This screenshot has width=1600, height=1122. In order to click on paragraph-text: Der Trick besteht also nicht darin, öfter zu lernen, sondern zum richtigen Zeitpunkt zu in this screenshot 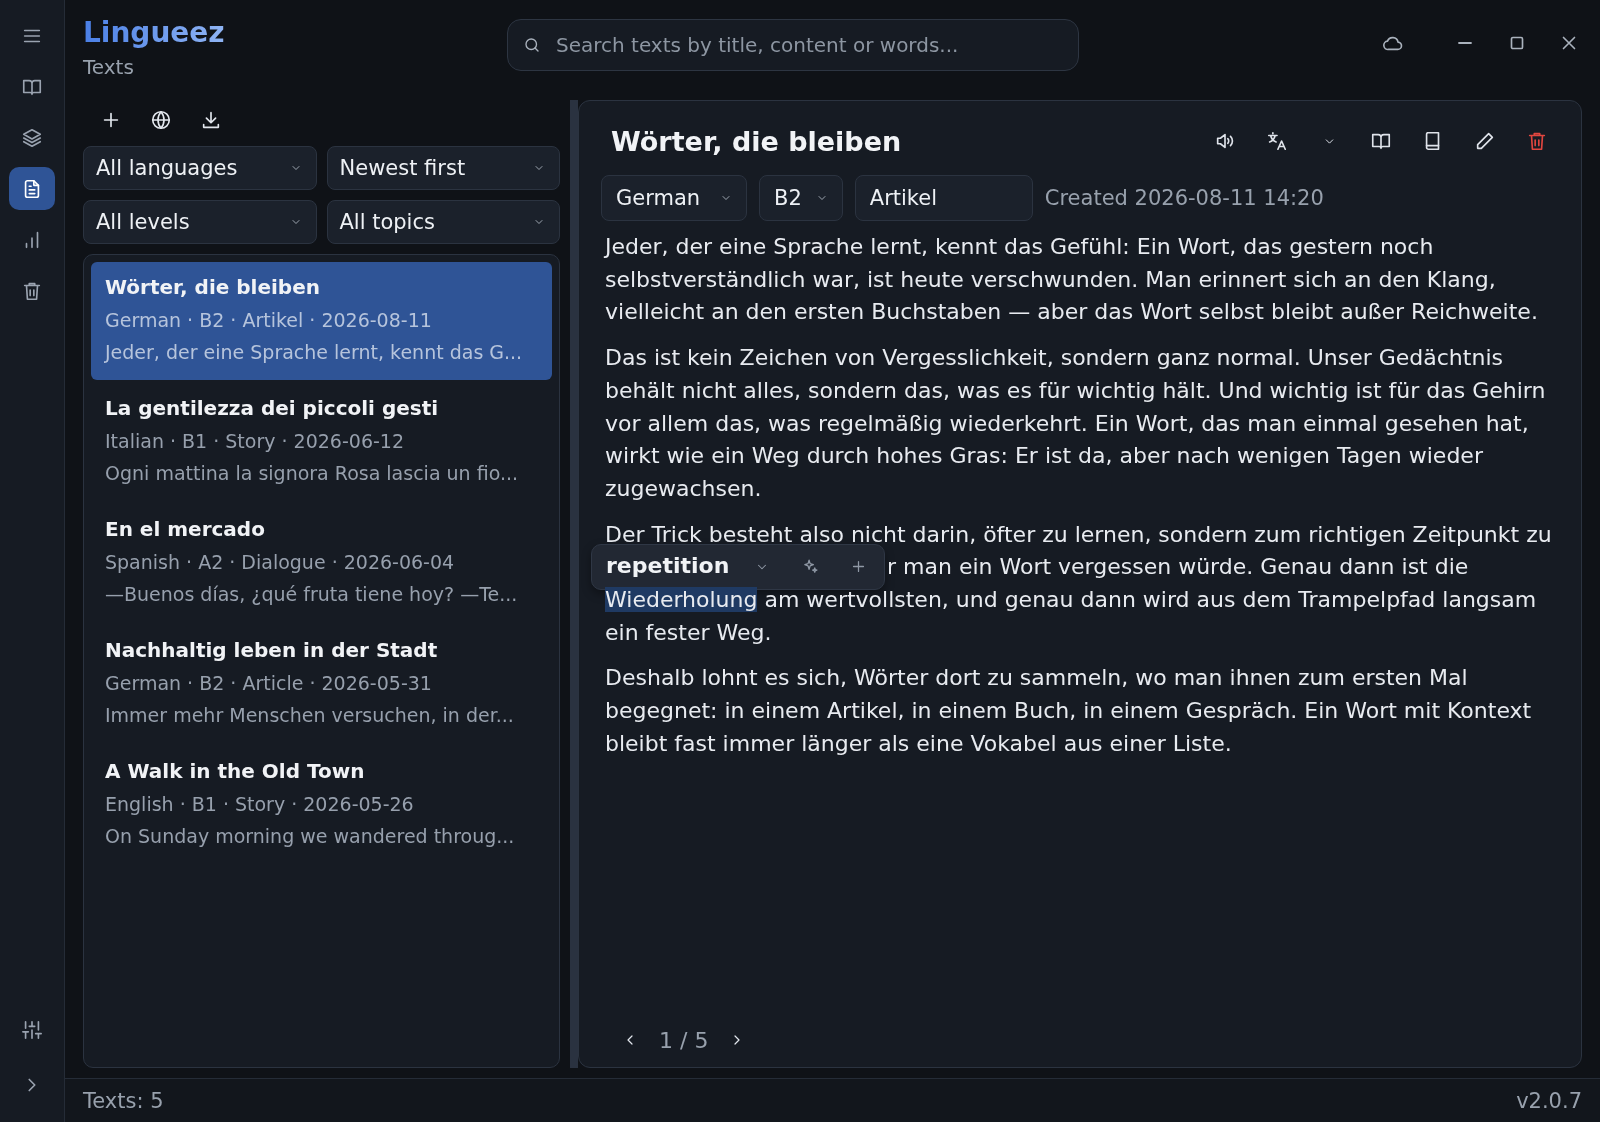, I will do `click(1079, 534)`.